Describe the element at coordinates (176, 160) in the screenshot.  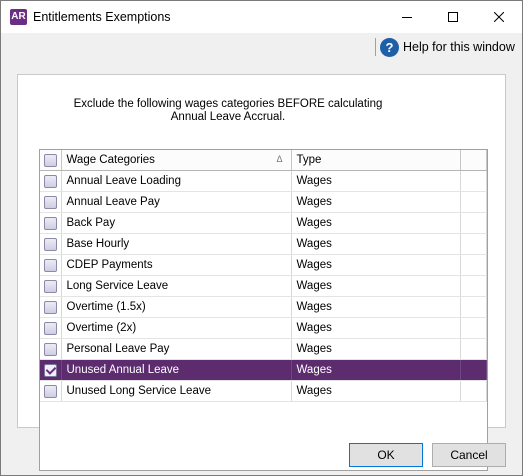
I see `column-header-wage-categories: Wage Categories Δ` at that location.